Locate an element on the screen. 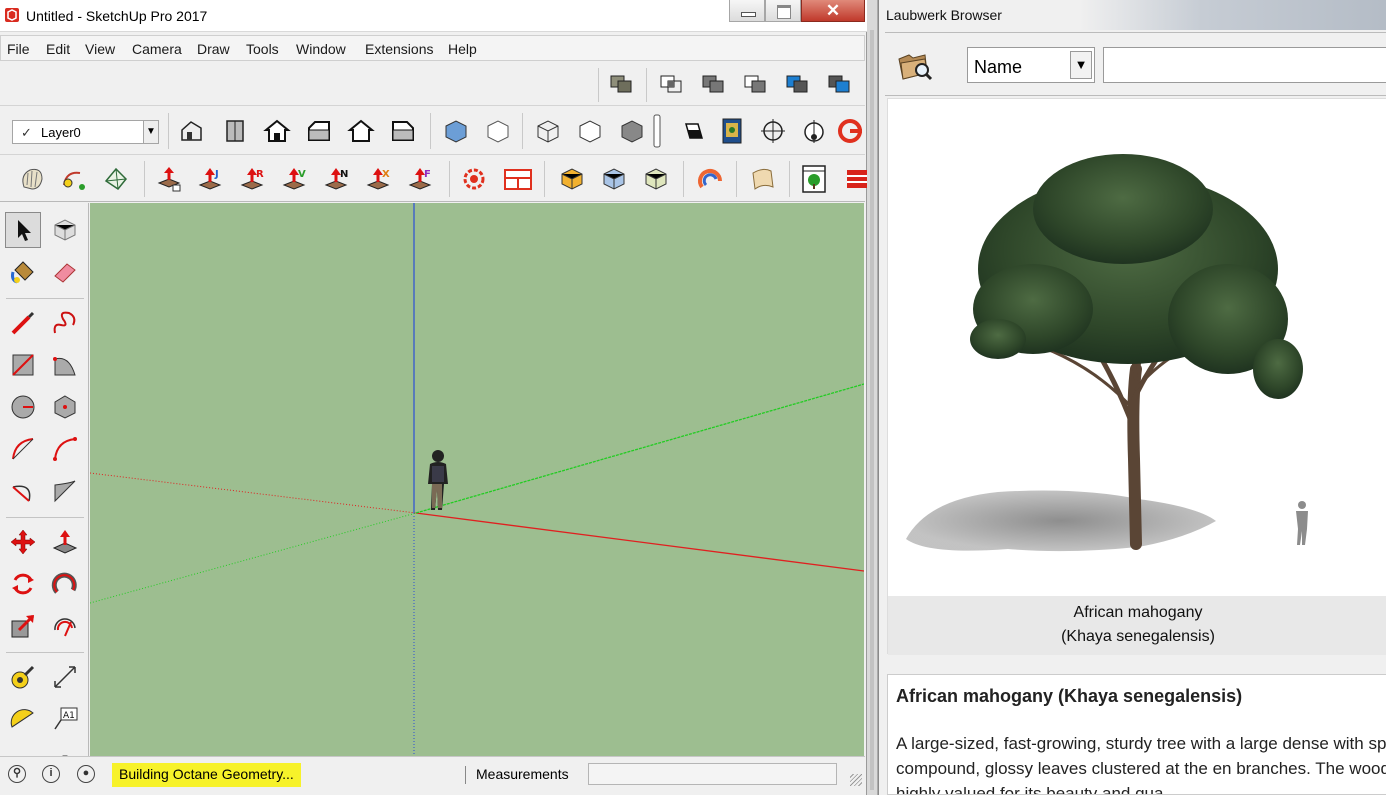 The width and height of the screenshot is (1386, 795). octane-settings-icon is located at coordinates (474, 179).